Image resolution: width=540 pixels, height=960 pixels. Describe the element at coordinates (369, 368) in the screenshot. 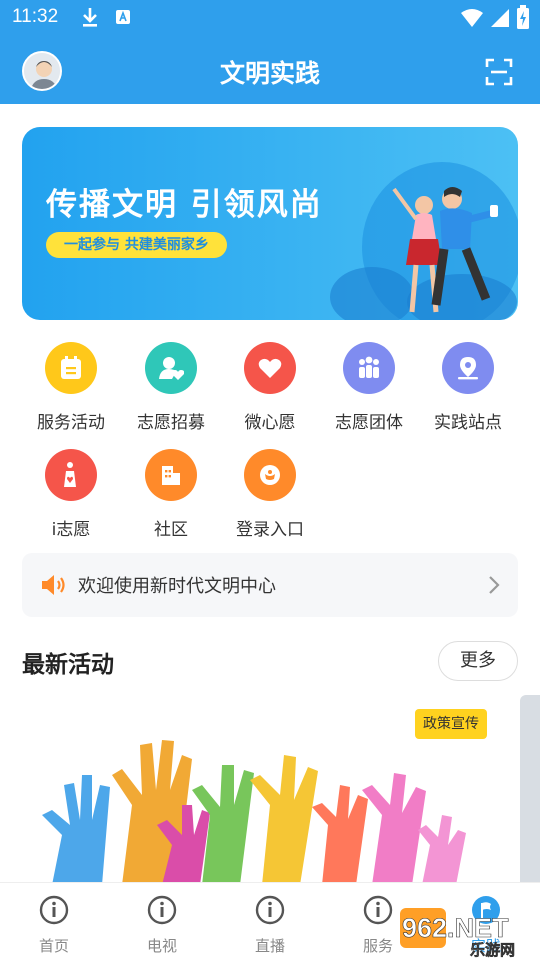

I see `group-icon` at that location.